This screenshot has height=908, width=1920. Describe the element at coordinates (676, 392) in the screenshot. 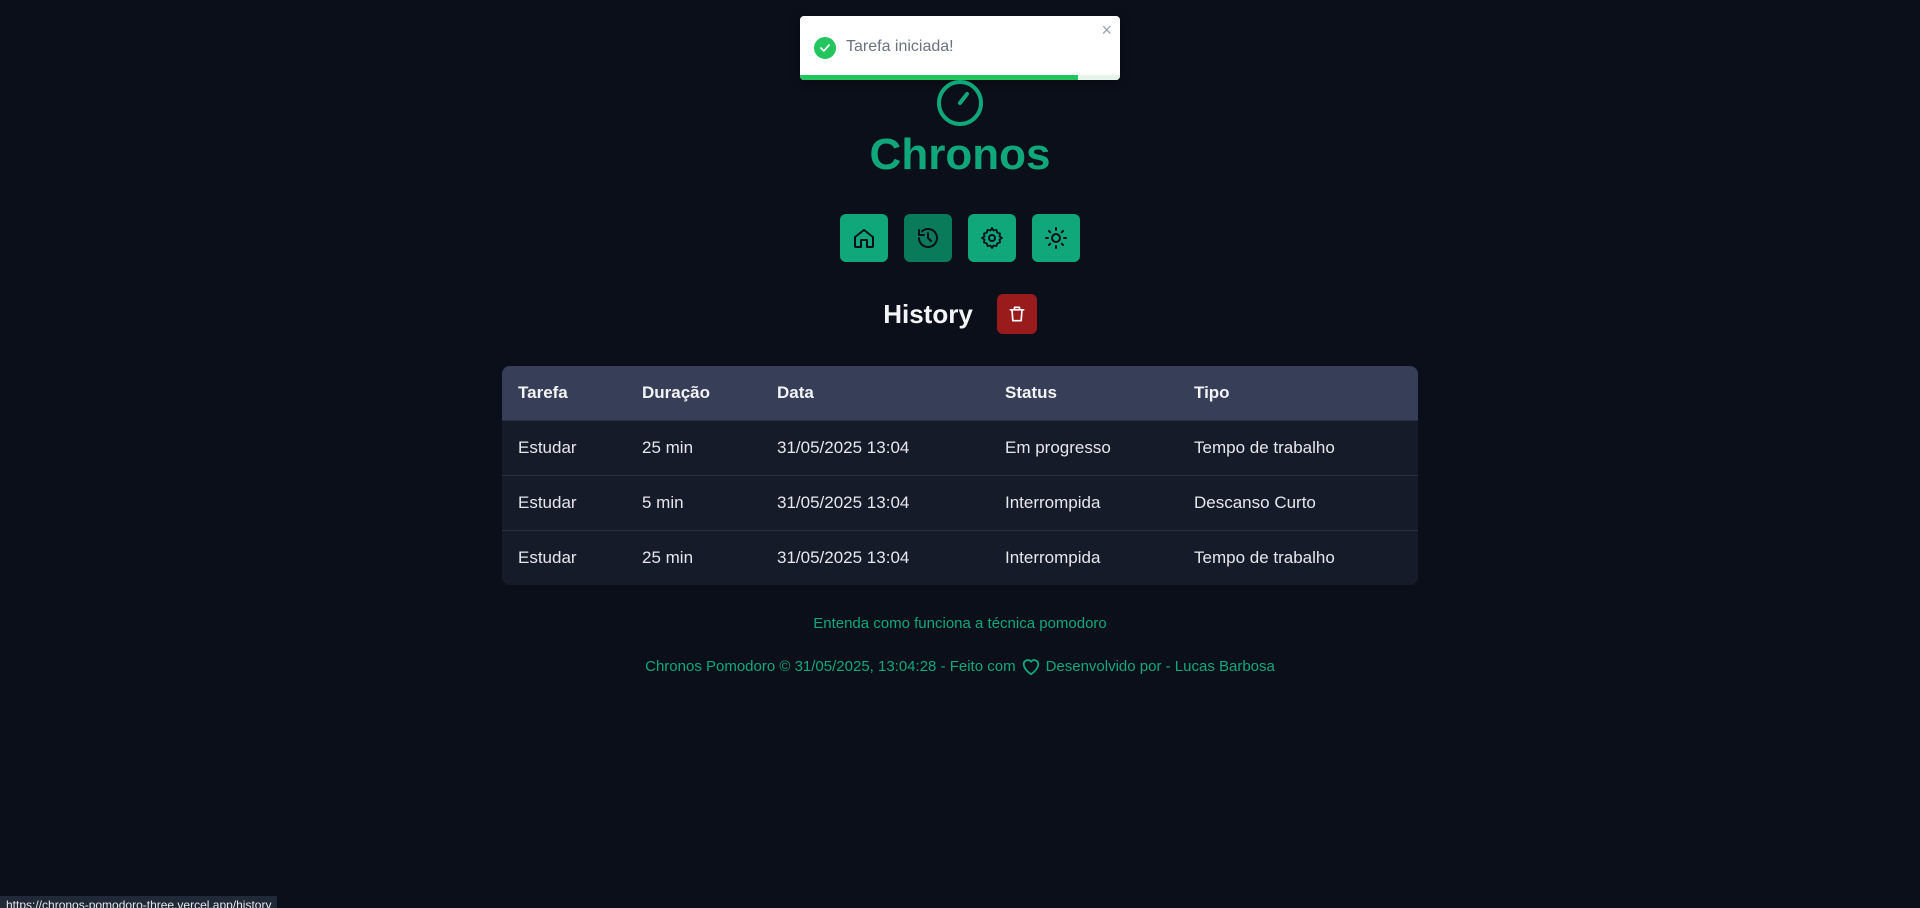

I see `header-duracao: Duração` at that location.